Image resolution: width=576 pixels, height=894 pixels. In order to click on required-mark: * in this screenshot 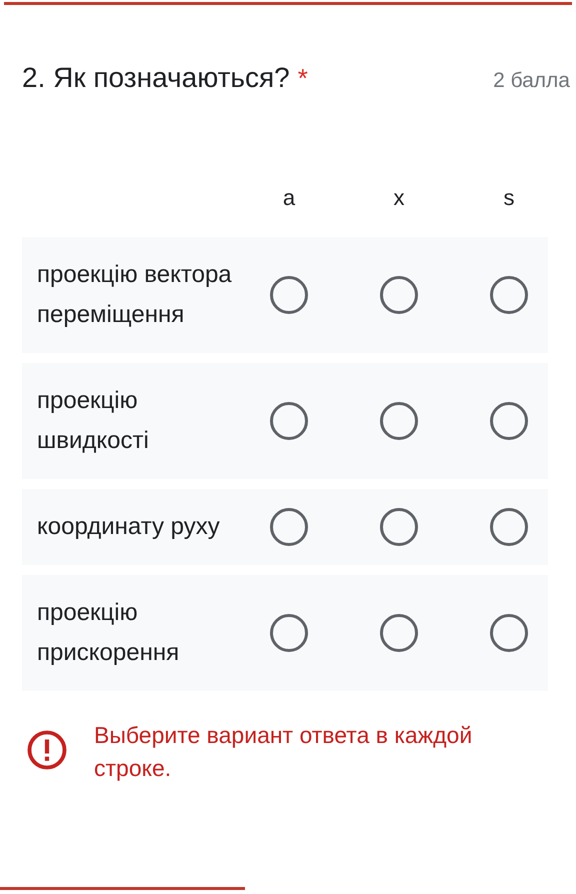, I will do `click(303, 78)`.